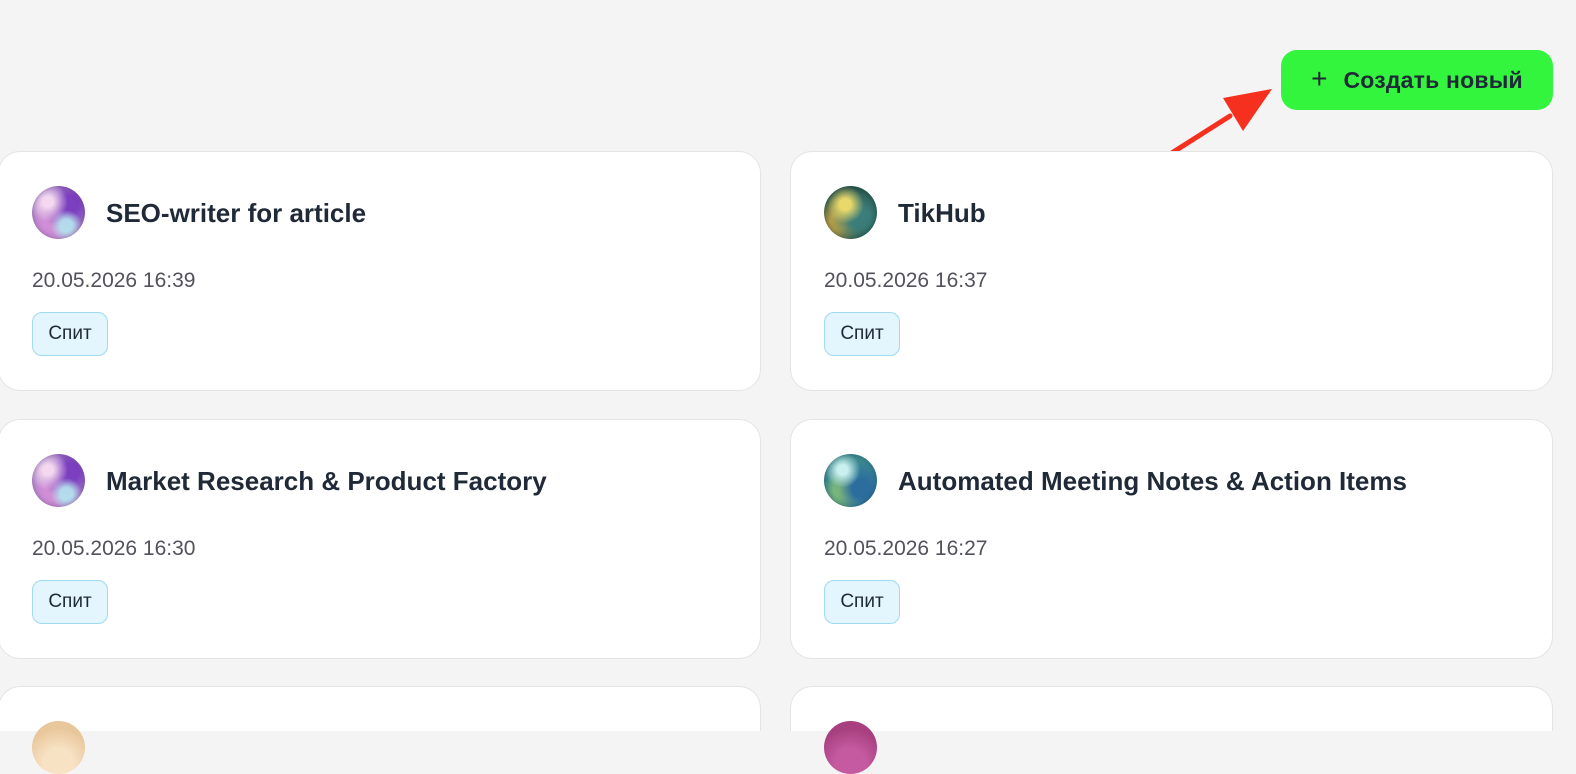 The height and width of the screenshot is (774, 1576). Describe the element at coordinates (1152, 481) in the screenshot. I see `card-title: Automated Meeting Notes & Action Items` at that location.